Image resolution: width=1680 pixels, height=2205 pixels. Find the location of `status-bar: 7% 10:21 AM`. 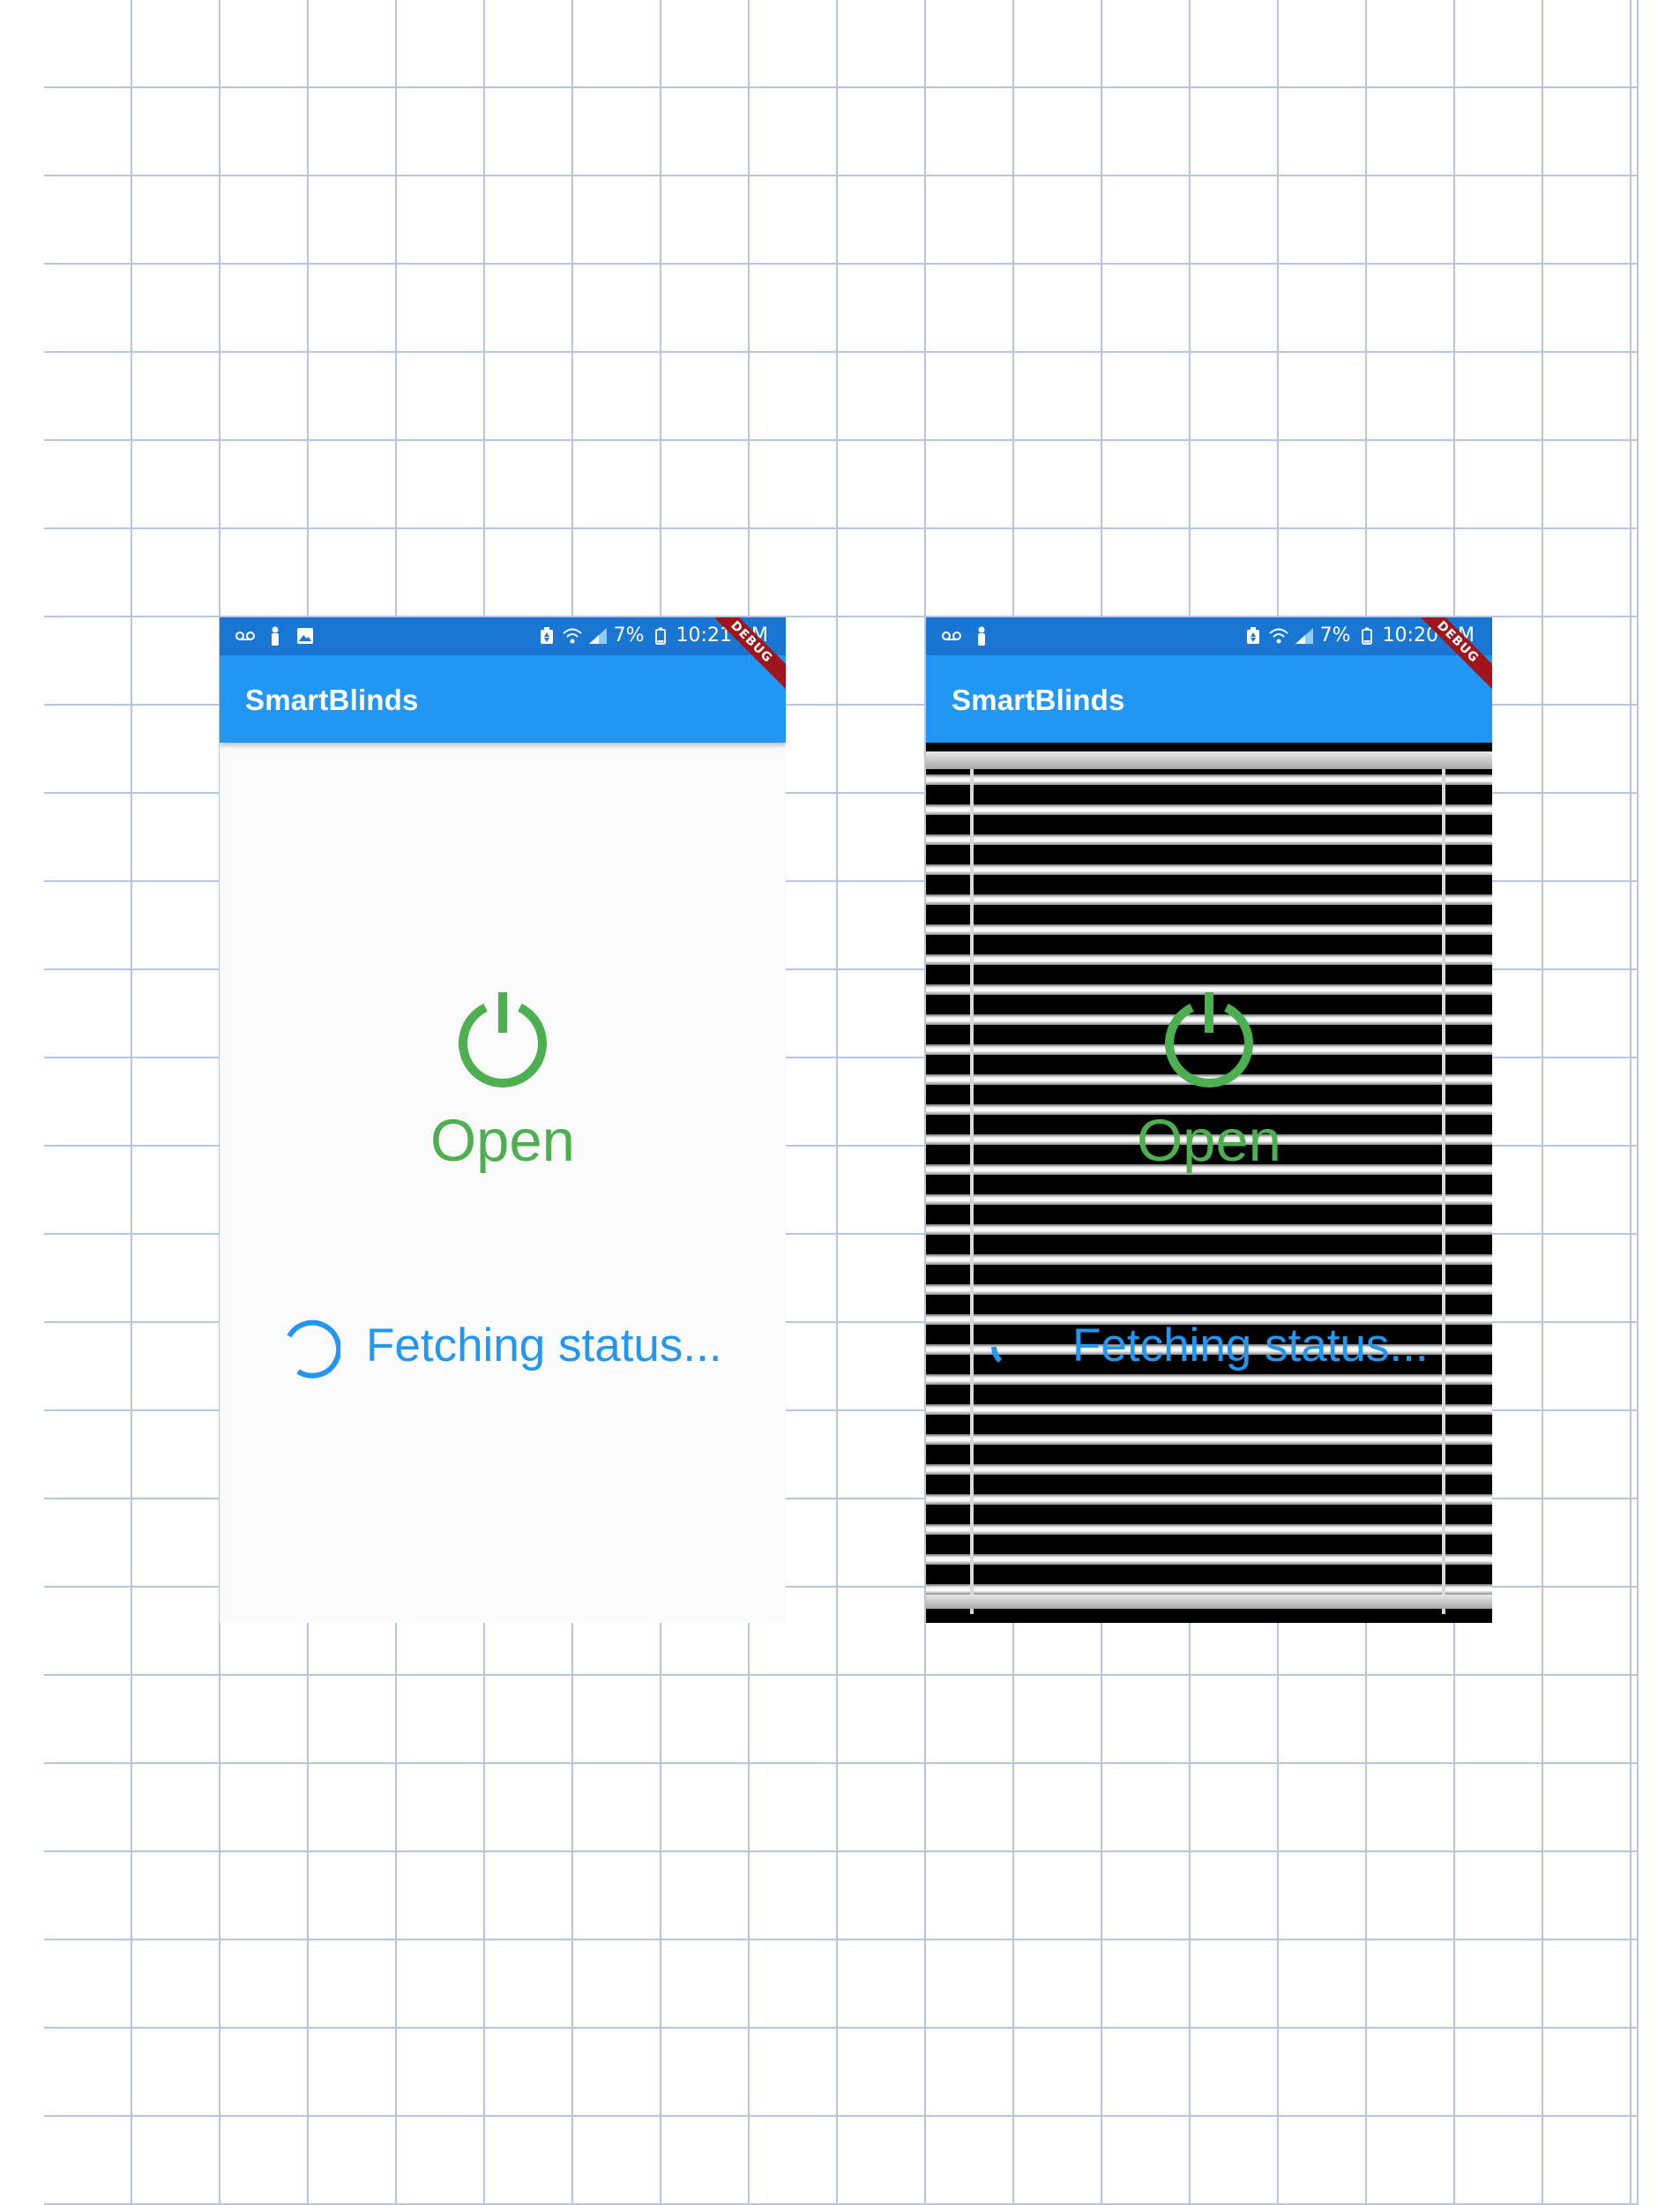

status-bar: 7% 10:21 AM is located at coordinates (503, 636).